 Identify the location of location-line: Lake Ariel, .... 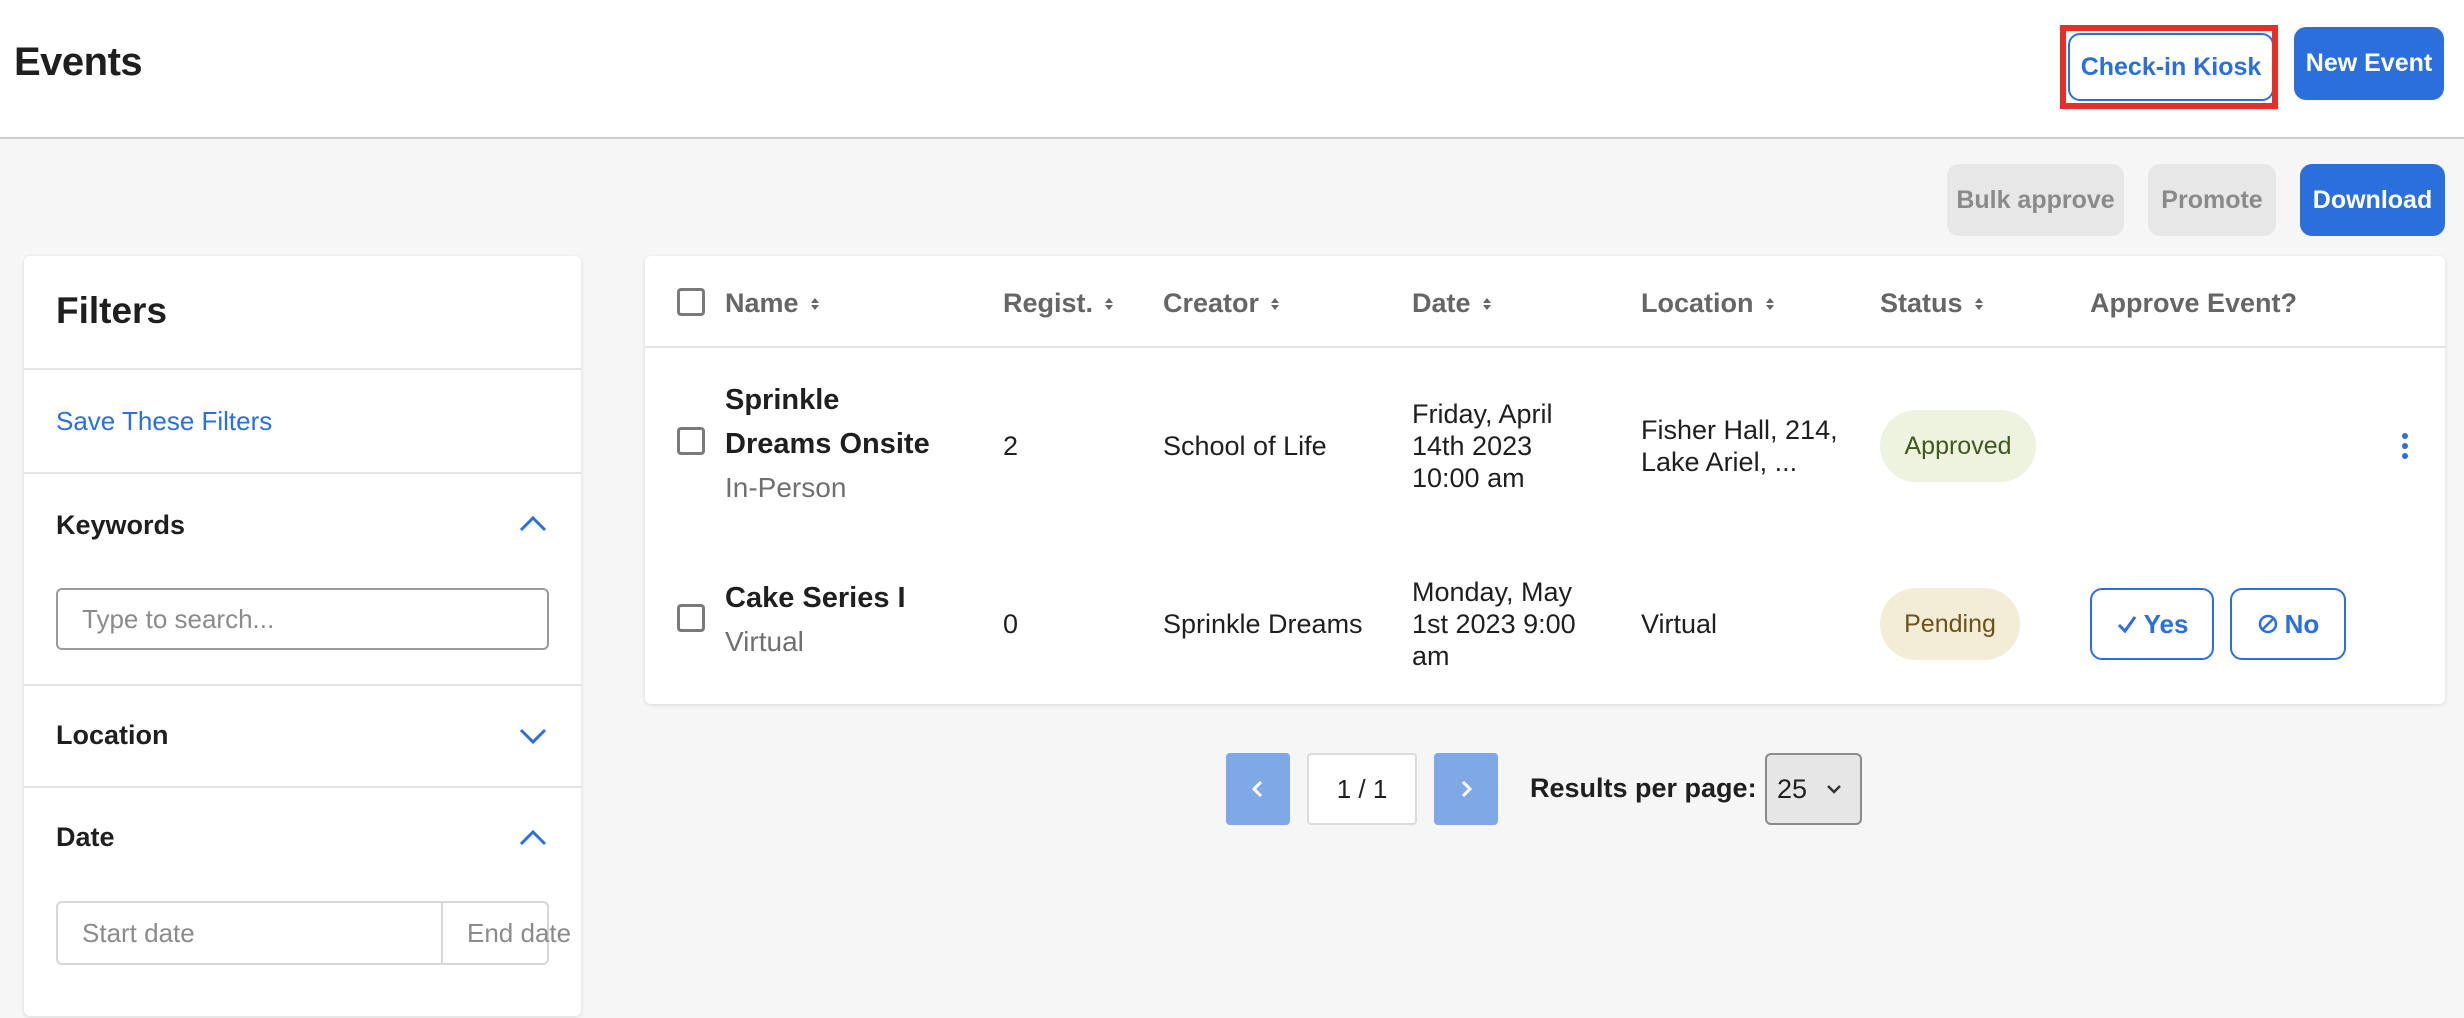
(1719, 462).